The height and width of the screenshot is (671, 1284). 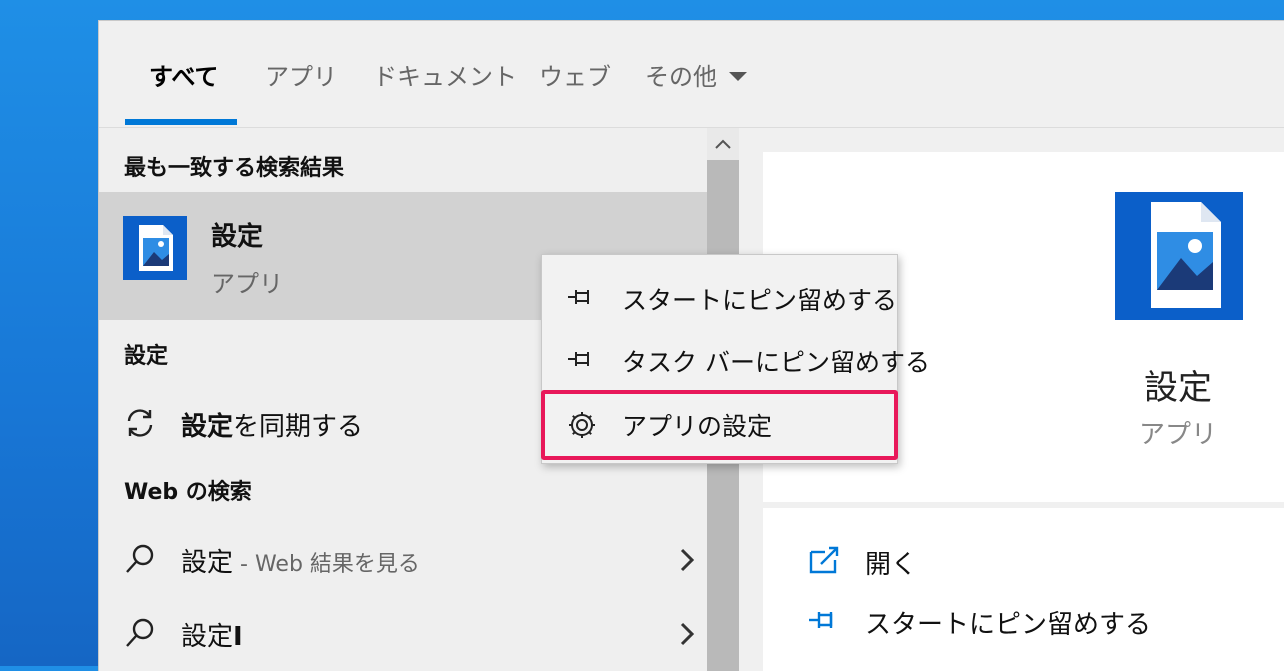 What do you see at coordinates (146, 356) in the screenshot?
I see `settings-section-header: 設定` at bounding box center [146, 356].